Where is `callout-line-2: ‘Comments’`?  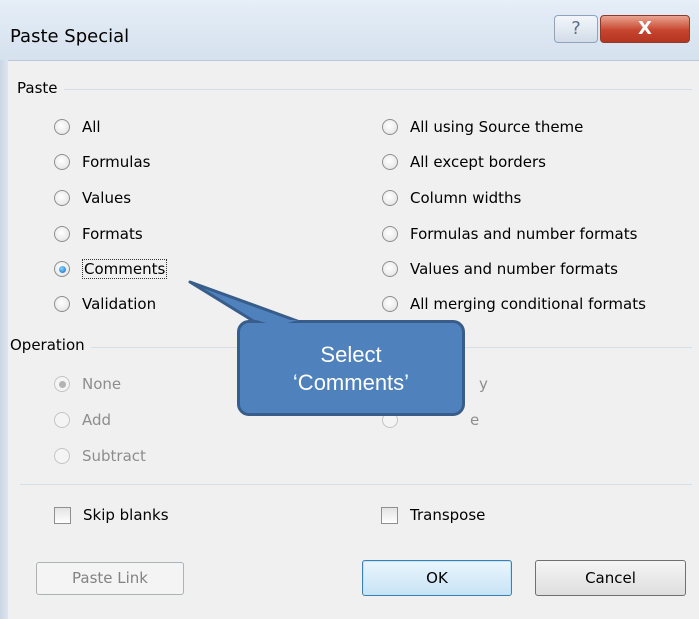
callout-line-2: ‘Comments’ is located at coordinates (351, 382).